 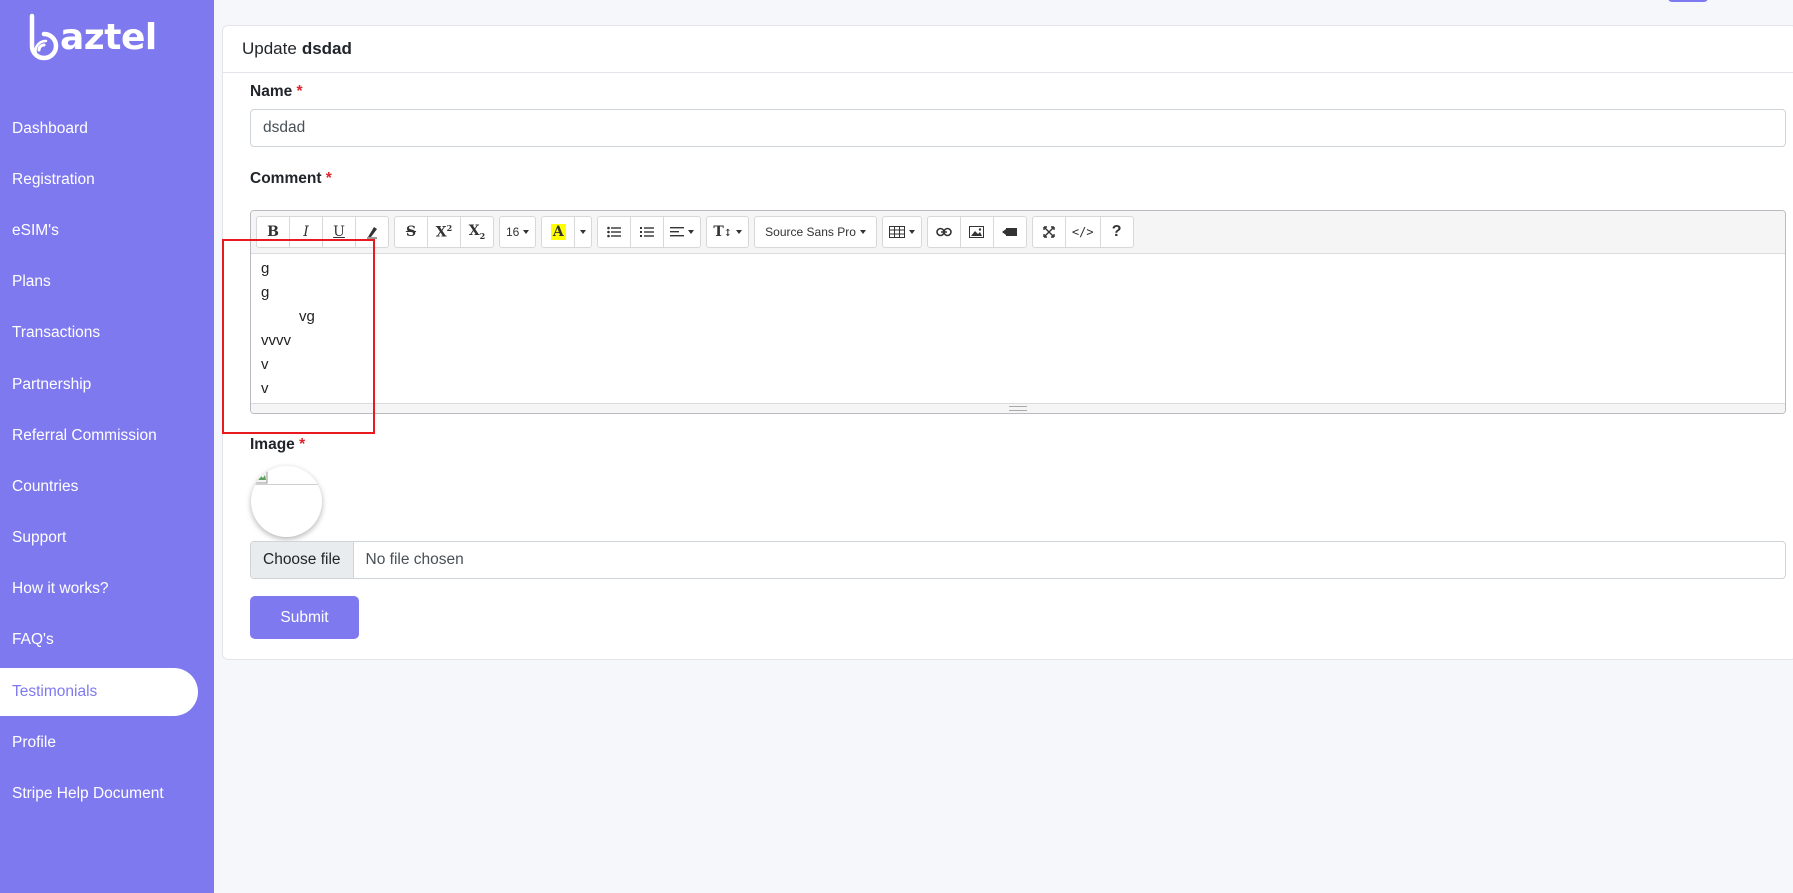 I want to click on editor-line: g, so click(x=265, y=292).